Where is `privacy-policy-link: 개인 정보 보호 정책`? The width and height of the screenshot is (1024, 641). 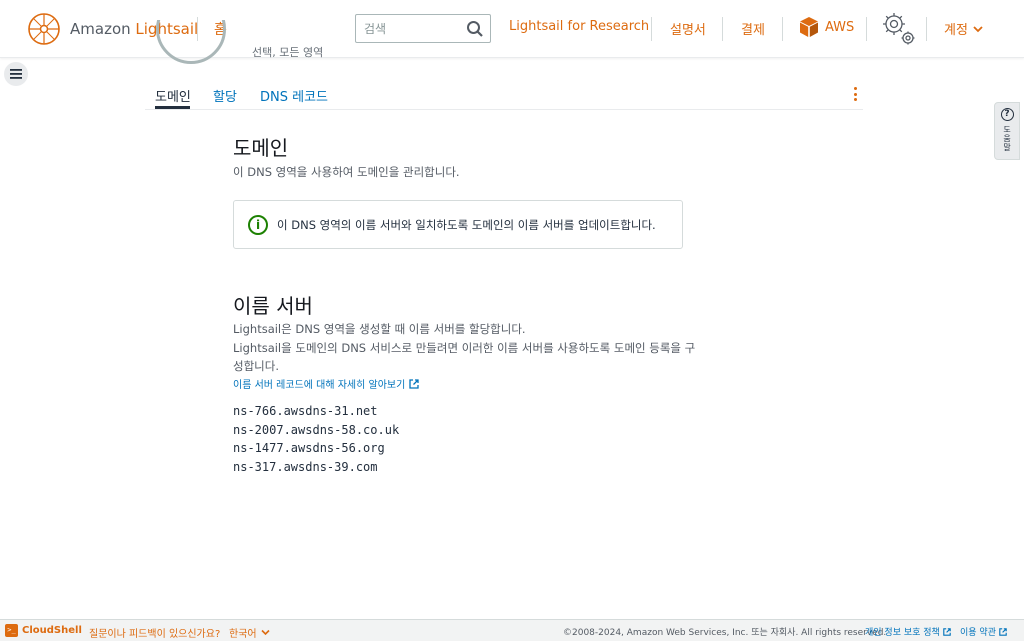
privacy-policy-link: 개인 정보 보호 정책 is located at coordinates (908, 631).